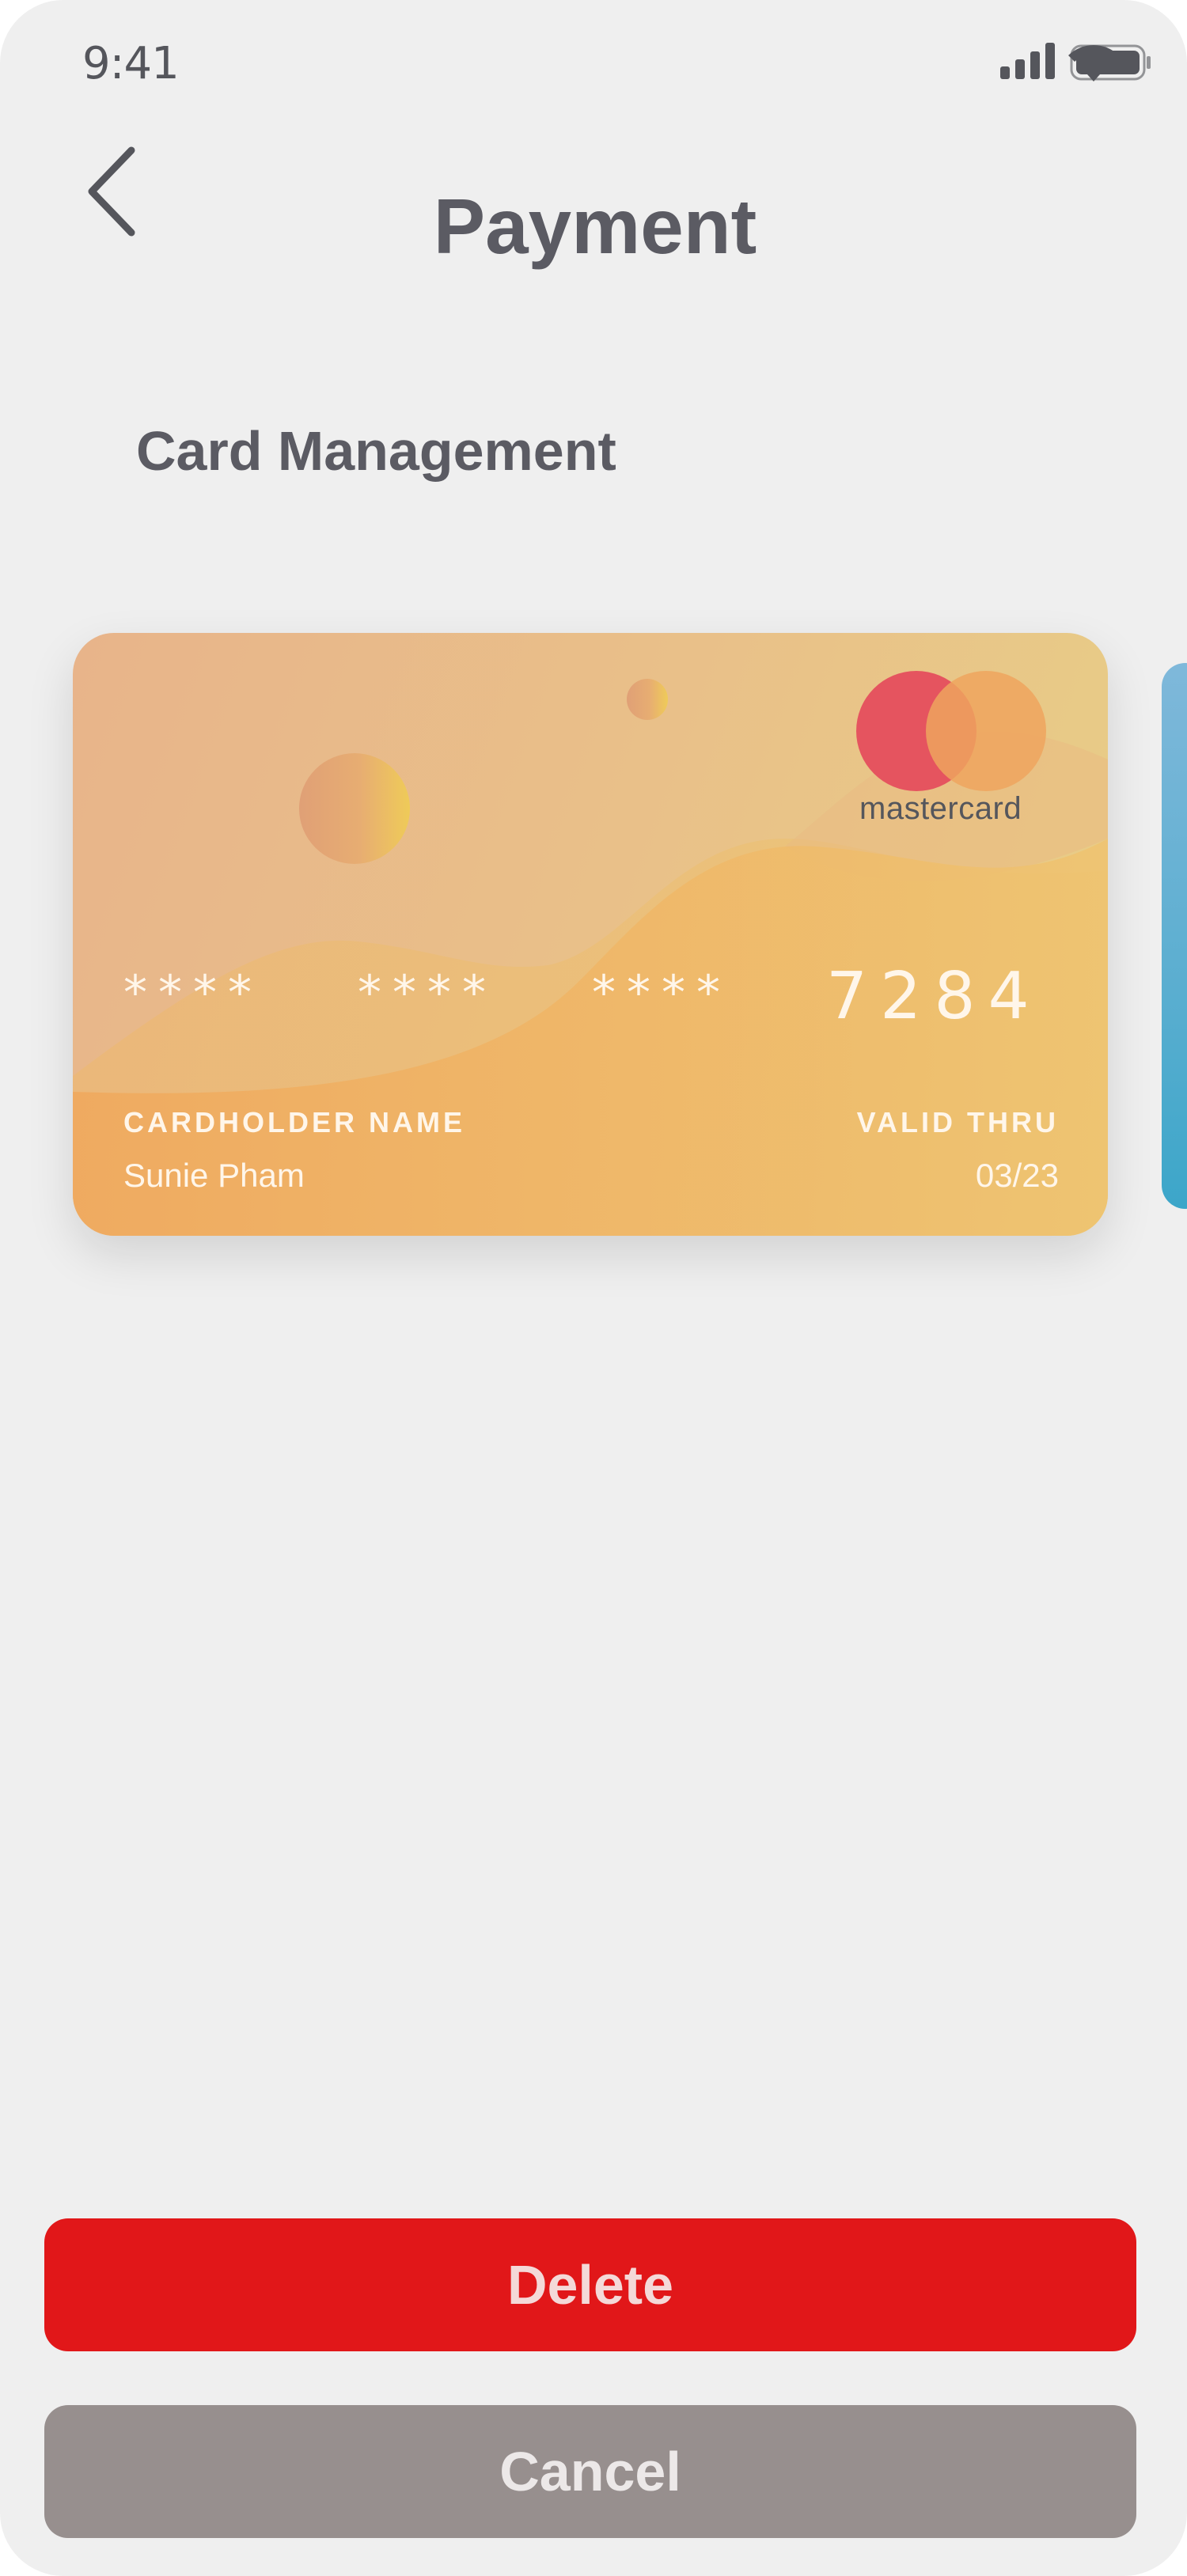  What do you see at coordinates (590, 2284) in the screenshot?
I see `delete-button: Delete` at bounding box center [590, 2284].